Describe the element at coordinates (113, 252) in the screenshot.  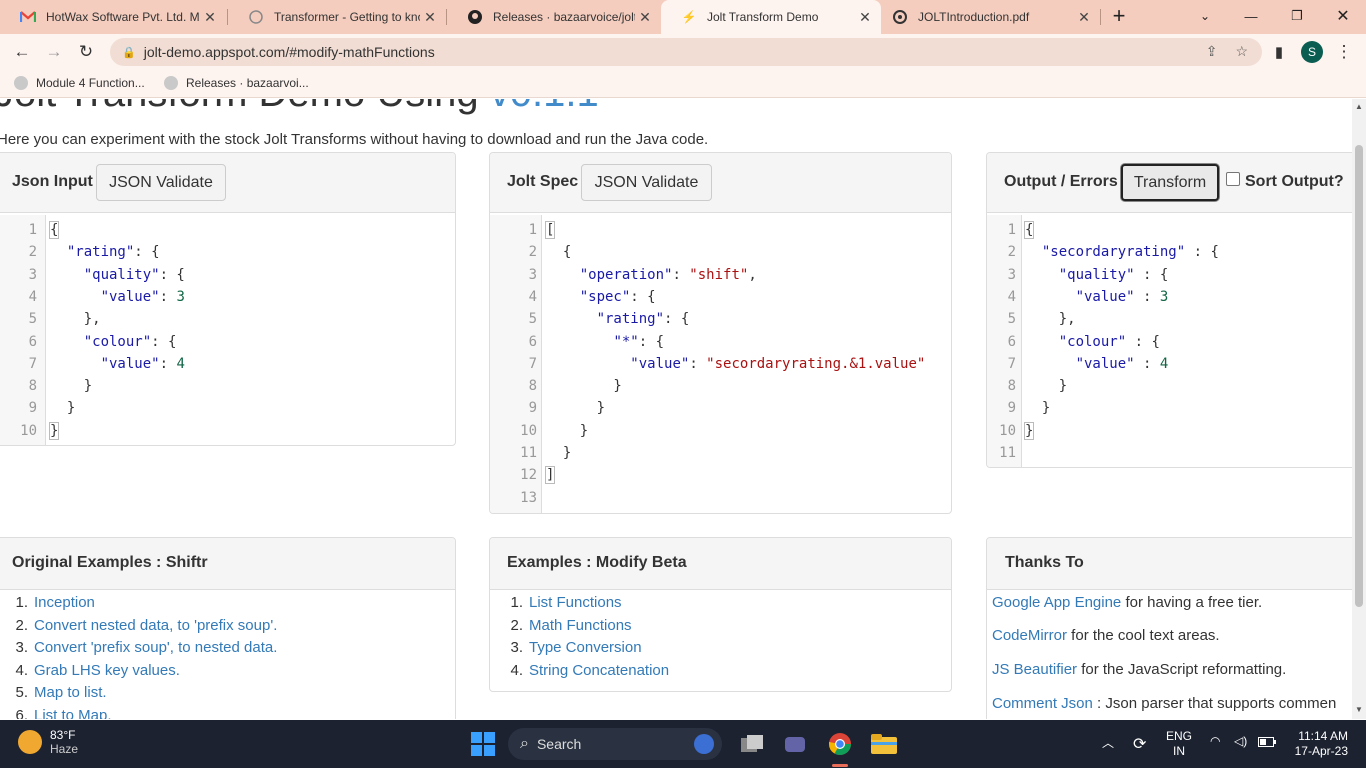
I see `code-text: "rating": {` at that location.